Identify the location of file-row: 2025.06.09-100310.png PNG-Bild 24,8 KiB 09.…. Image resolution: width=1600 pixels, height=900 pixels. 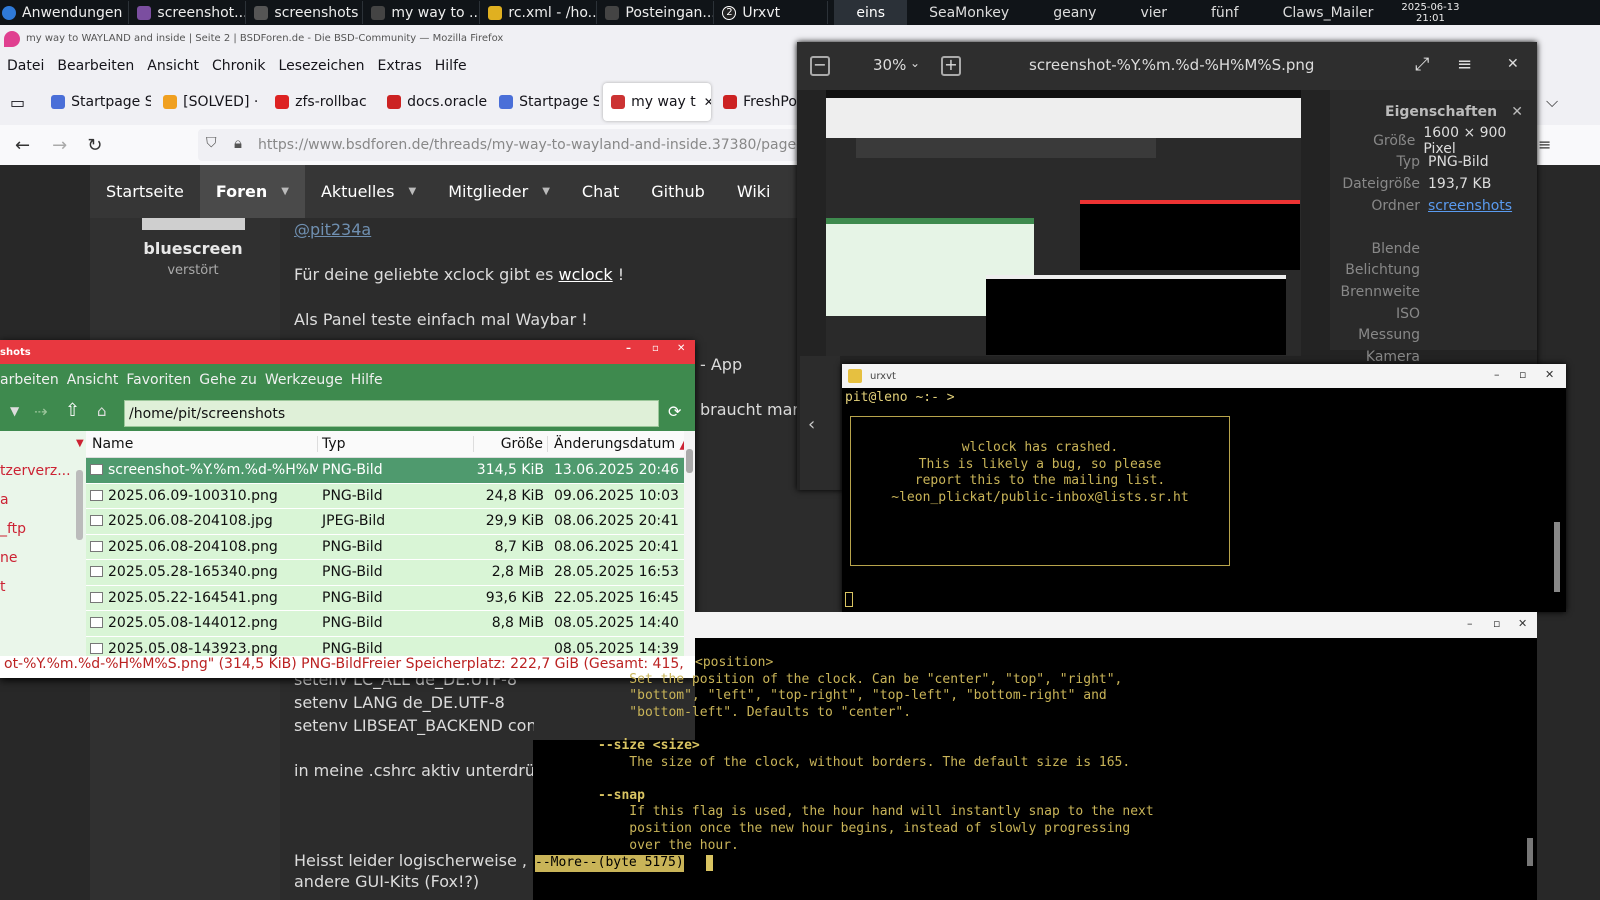
(385, 496).